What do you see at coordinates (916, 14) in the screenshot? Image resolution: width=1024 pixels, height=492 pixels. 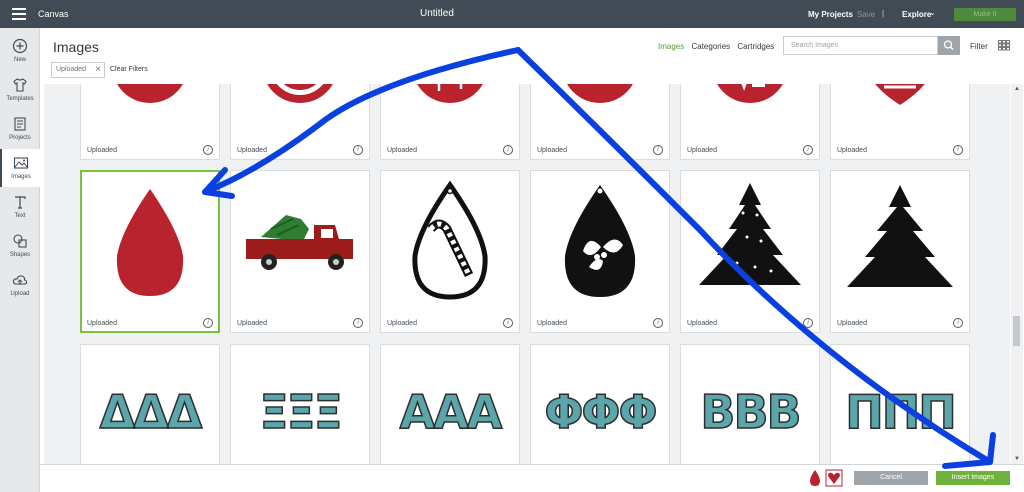 I see `explore-menu: Explore` at bounding box center [916, 14].